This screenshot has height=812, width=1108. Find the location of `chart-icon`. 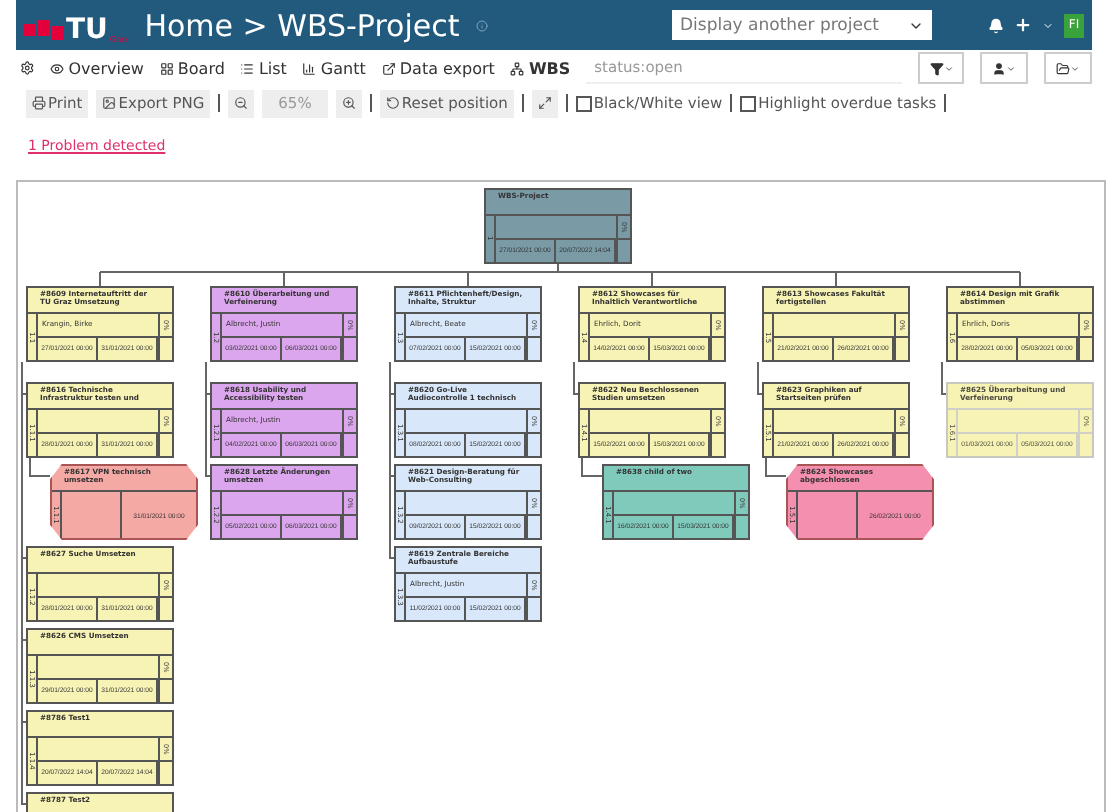

chart-icon is located at coordinates (309, 68).